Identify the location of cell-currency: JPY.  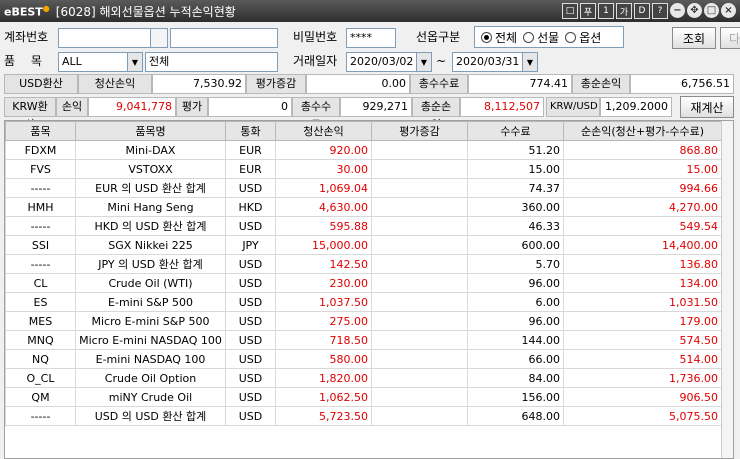
(250, 245).